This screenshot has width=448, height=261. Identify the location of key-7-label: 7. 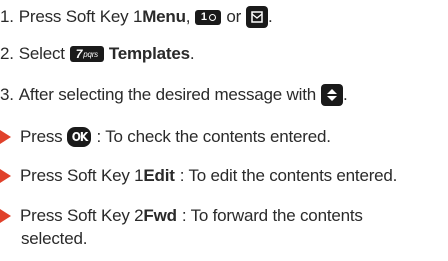
(79, 54).